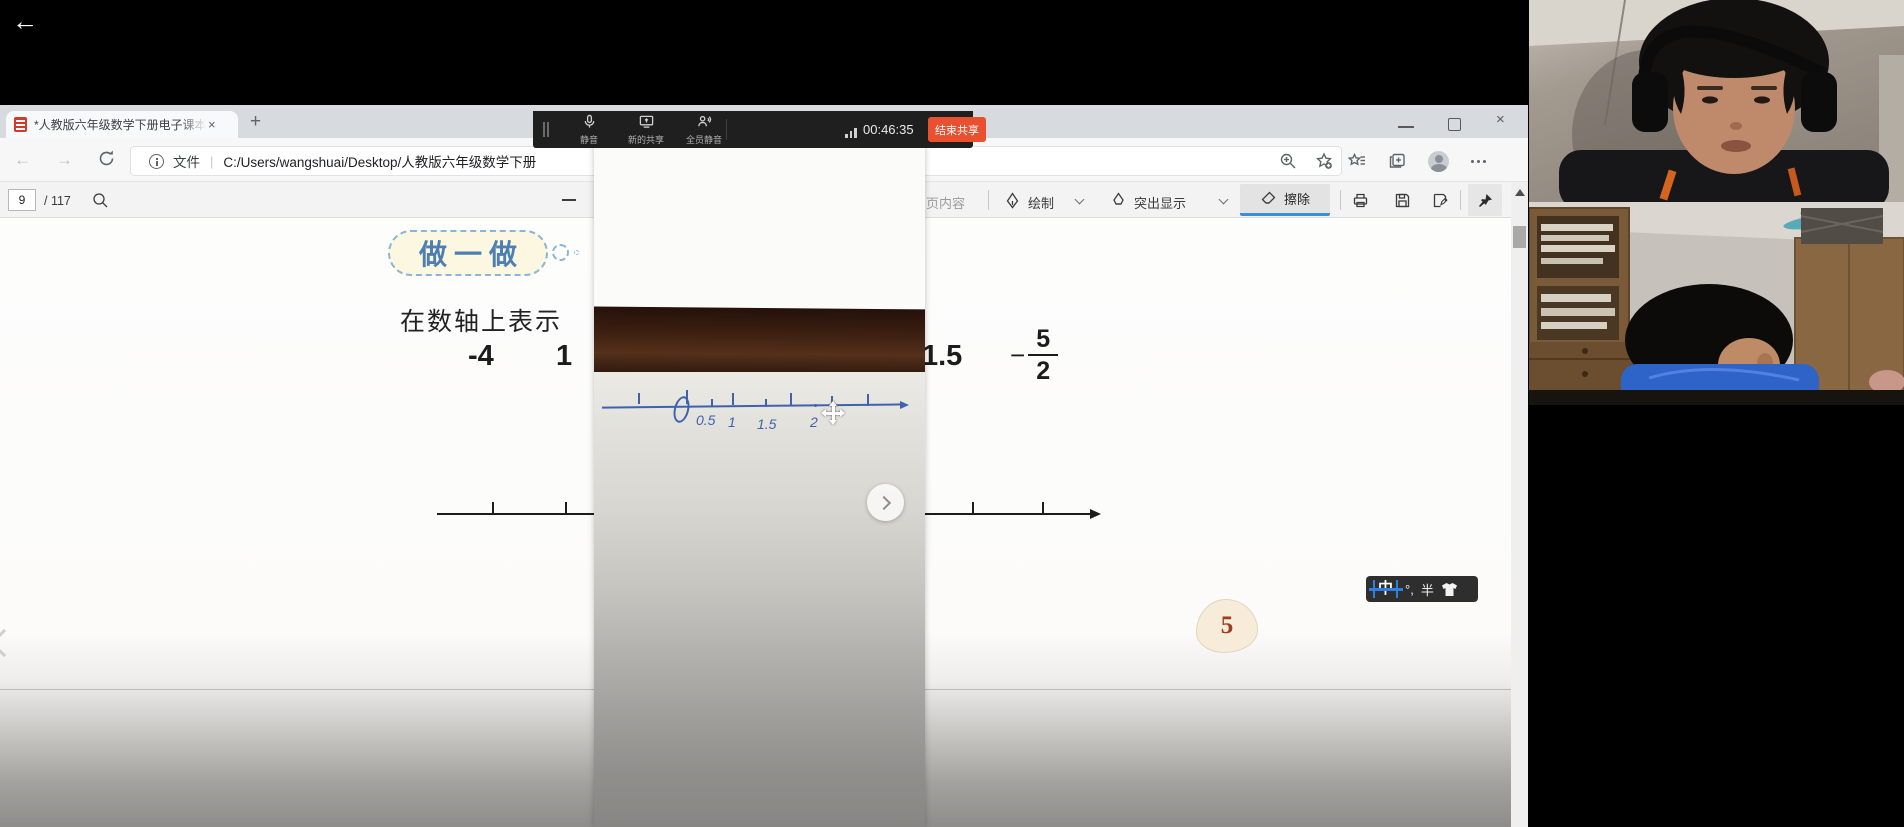  I want to click on student-webcam-image, so click(1716, 303).